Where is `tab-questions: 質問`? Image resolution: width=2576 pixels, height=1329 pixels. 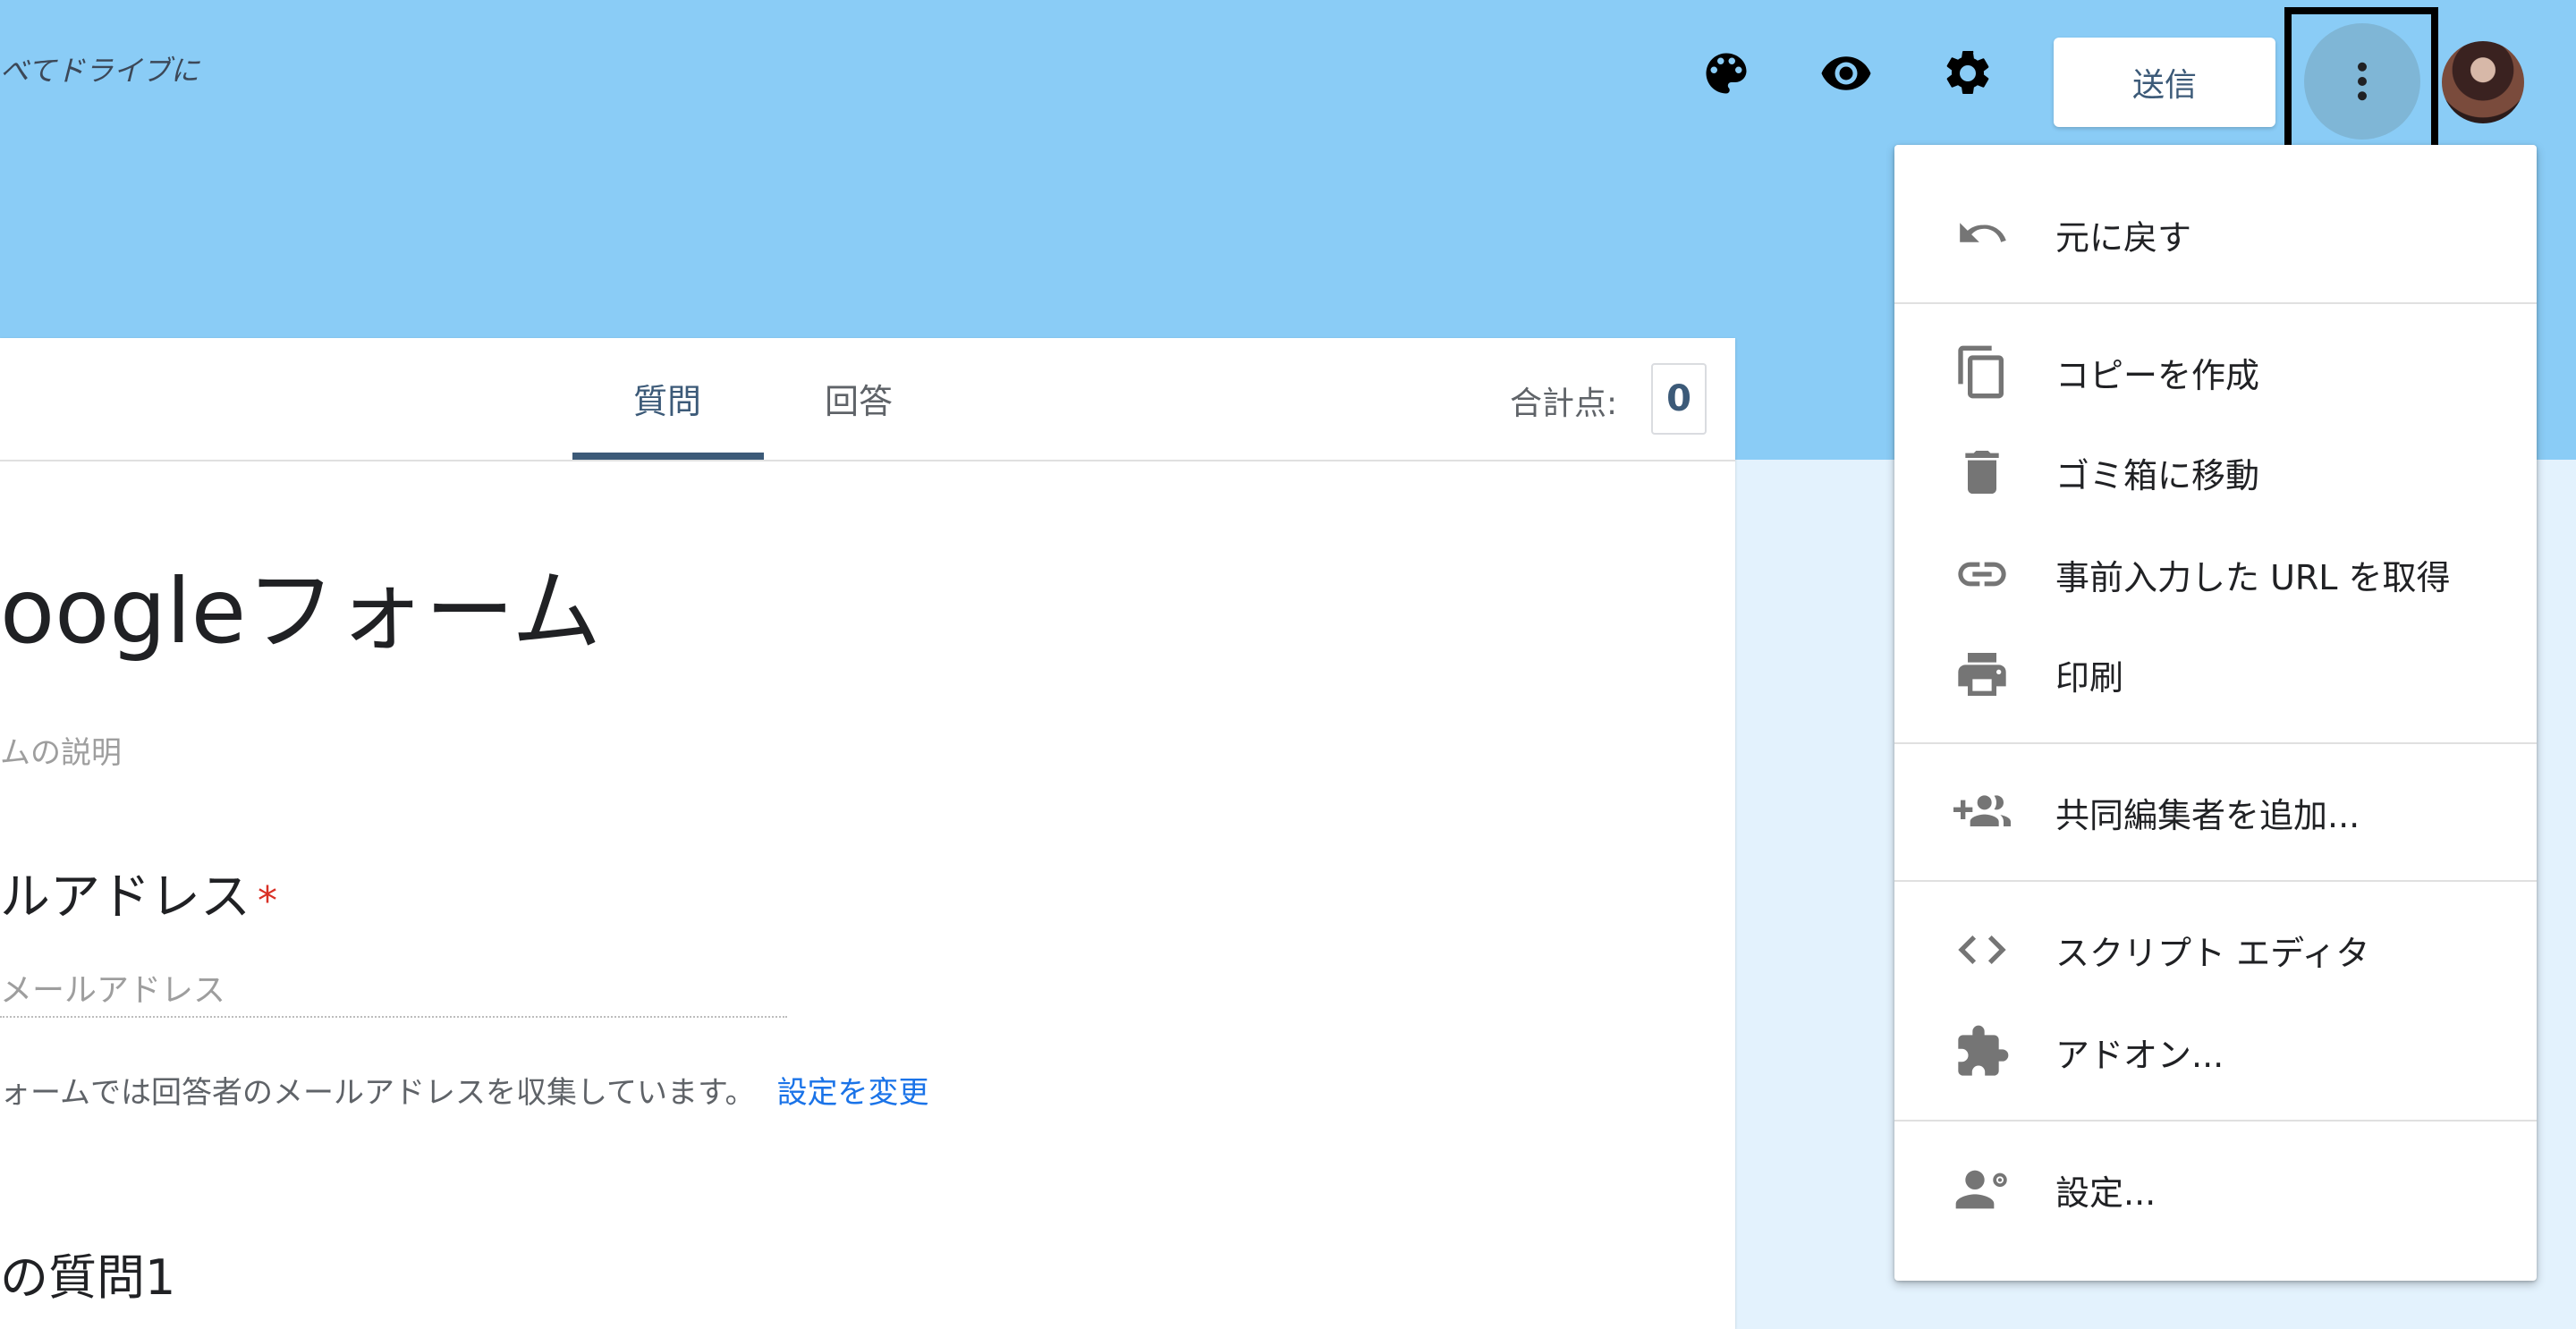 tab-questions: 質問 is located at coordinates (667, 398).